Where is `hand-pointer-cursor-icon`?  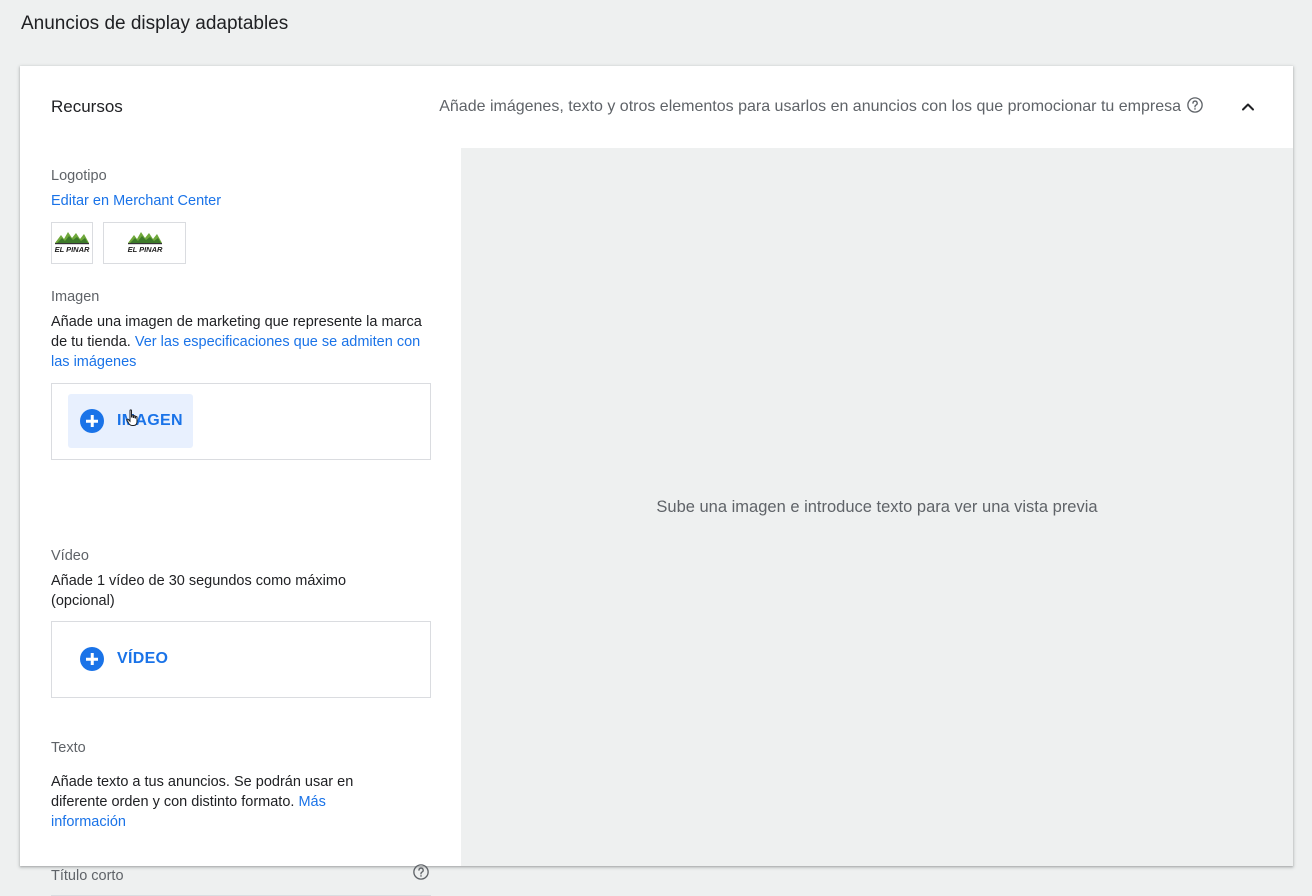
hand-pointer-cursor-icon is located at coordinates (133, 420).